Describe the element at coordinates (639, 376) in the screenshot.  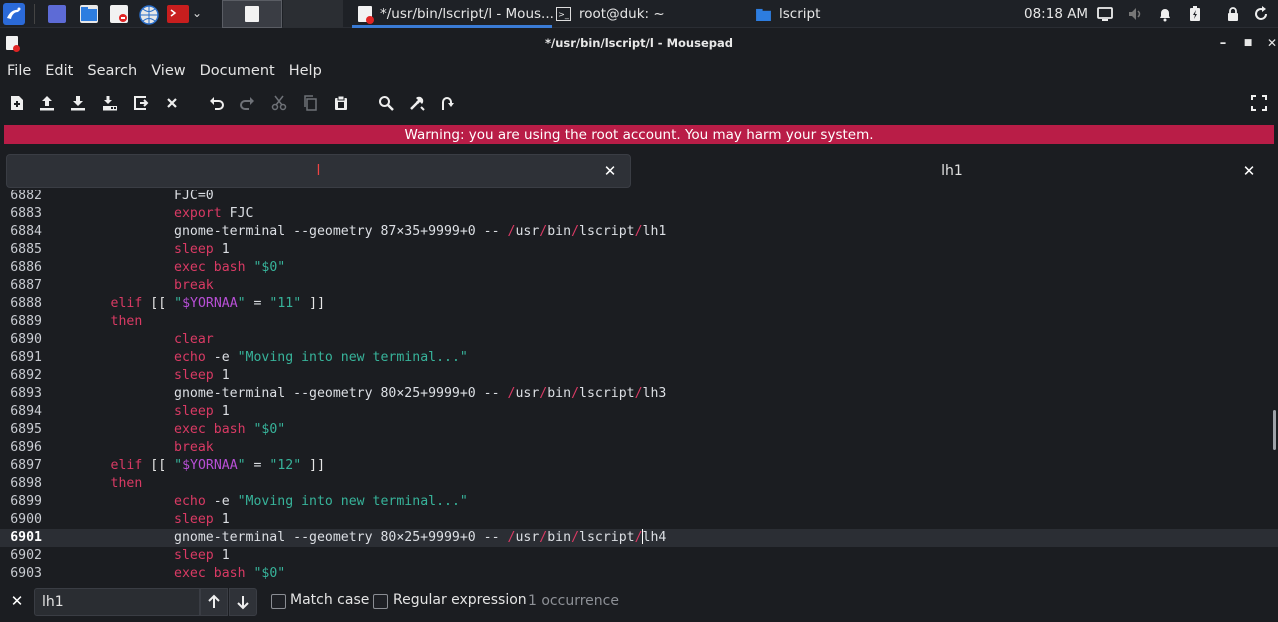
I see `editor-line: 6892 sleep 1` at that location.